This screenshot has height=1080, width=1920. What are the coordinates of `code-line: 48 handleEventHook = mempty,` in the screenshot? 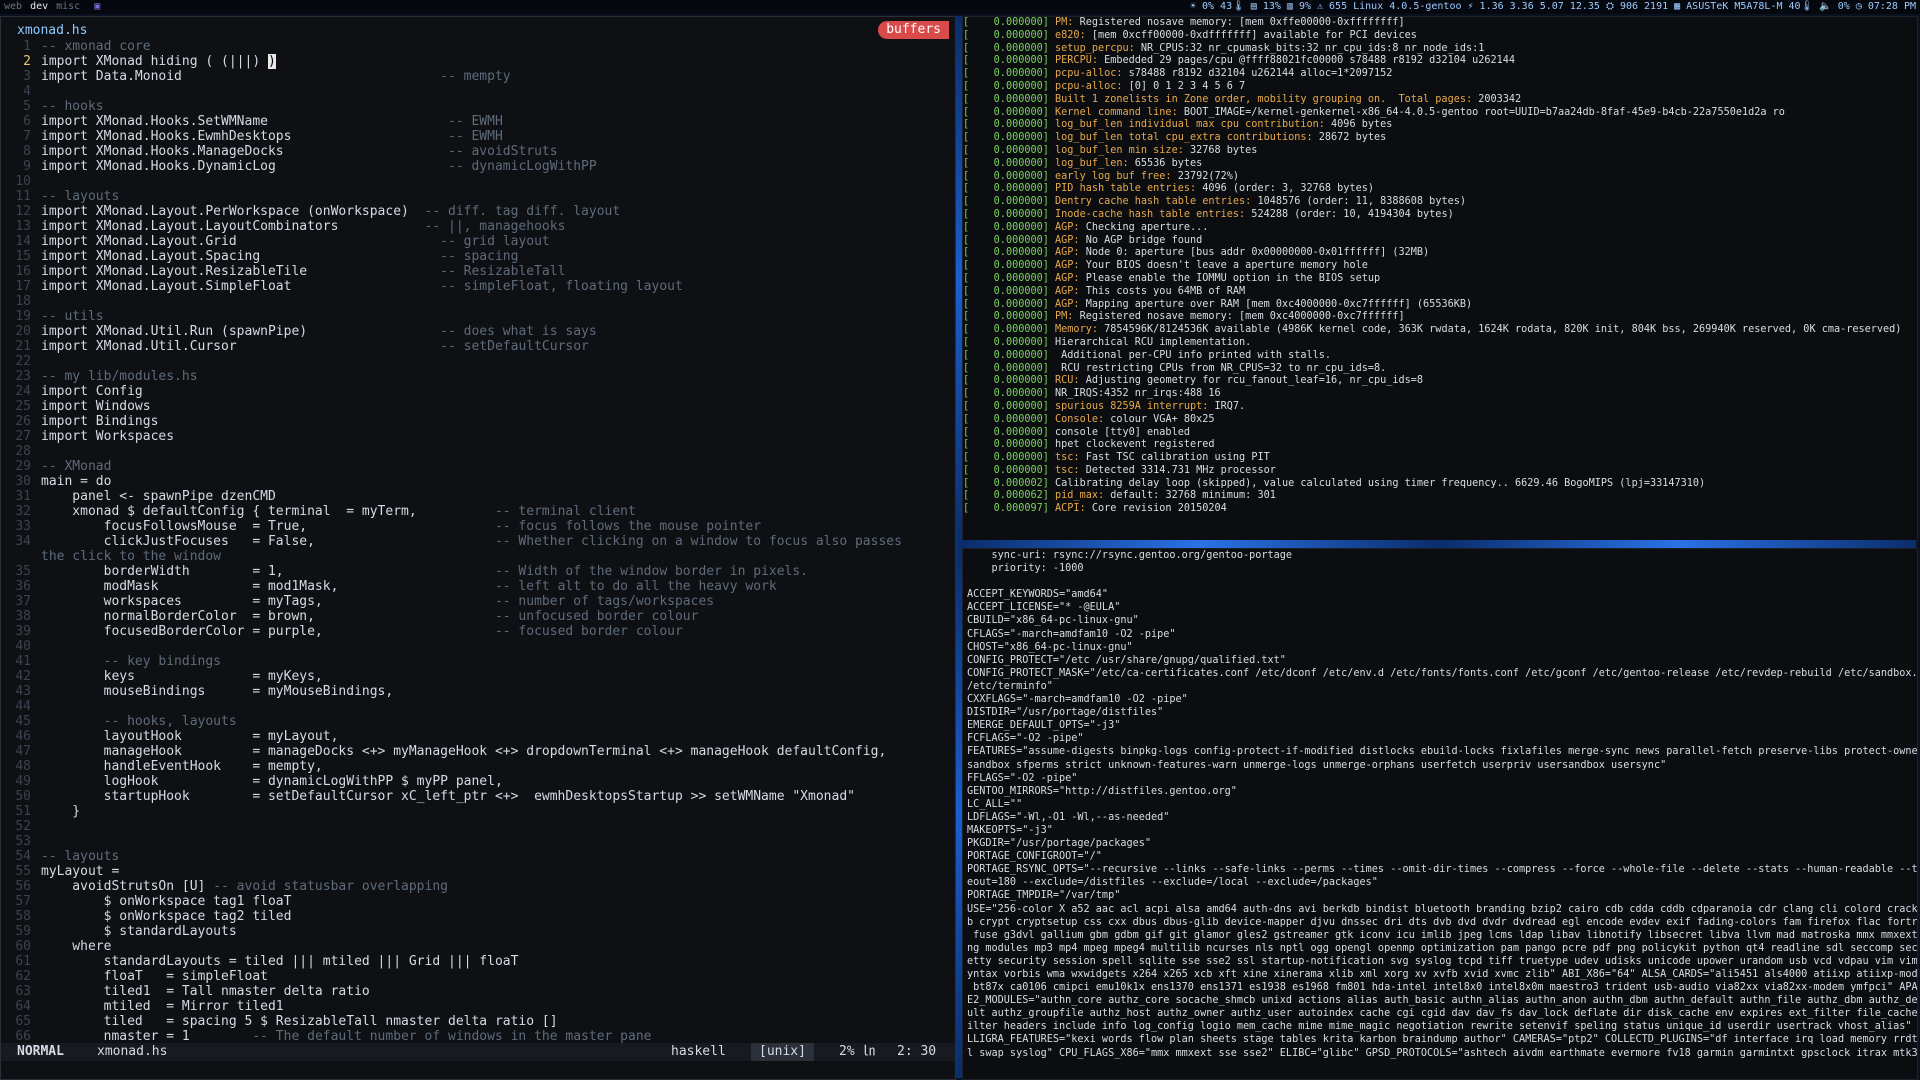 It's located at (478, 766).